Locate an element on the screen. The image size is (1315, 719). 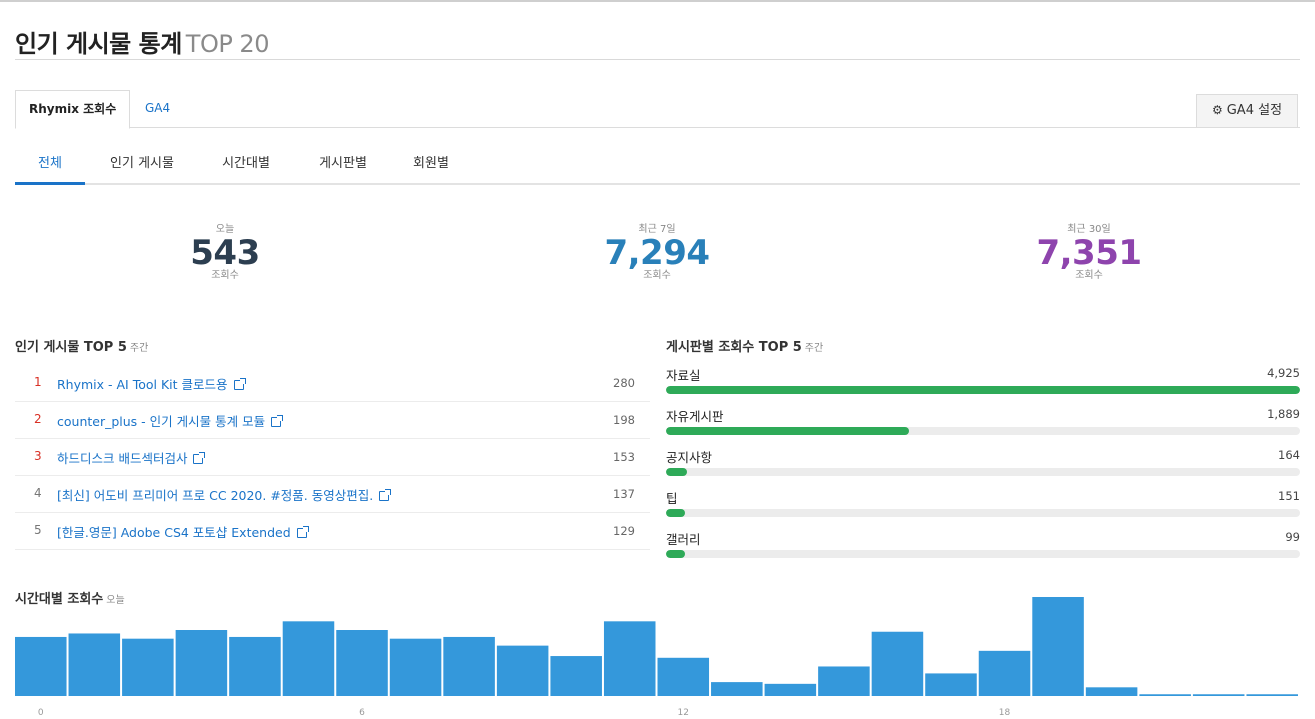
board-item: 자유게시판 1,889 is located at coordinates (983, 426).